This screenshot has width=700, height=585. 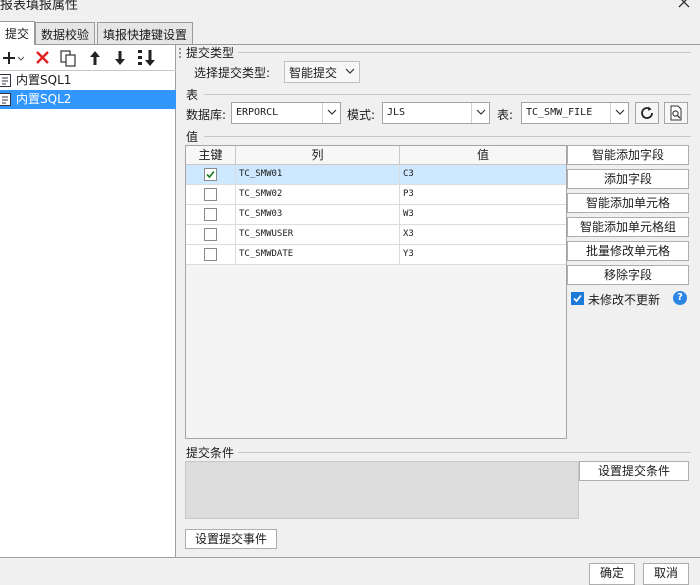 I want to click on batch-edit-cell-button: 批量修改单元格, so click(x=628, y=251).